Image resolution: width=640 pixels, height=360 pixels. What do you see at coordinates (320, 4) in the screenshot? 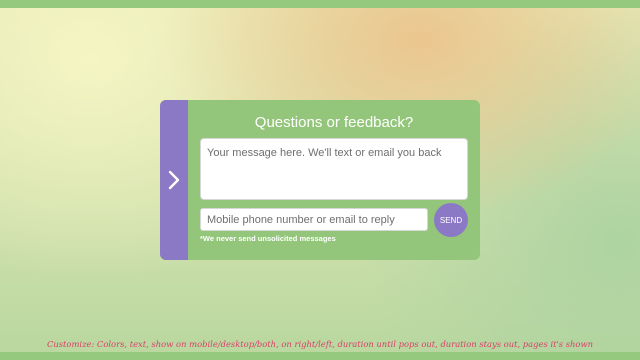
I see `top-accent-bar` at bounding box center [320, 4].